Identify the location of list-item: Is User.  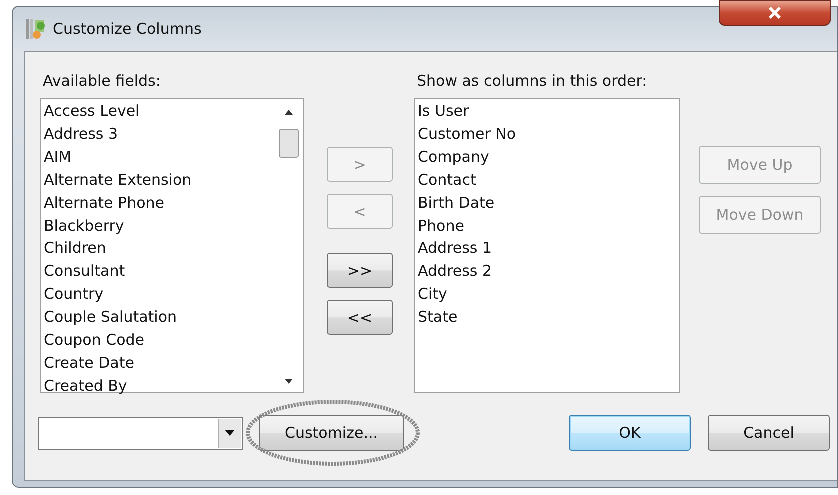
(547, 111).